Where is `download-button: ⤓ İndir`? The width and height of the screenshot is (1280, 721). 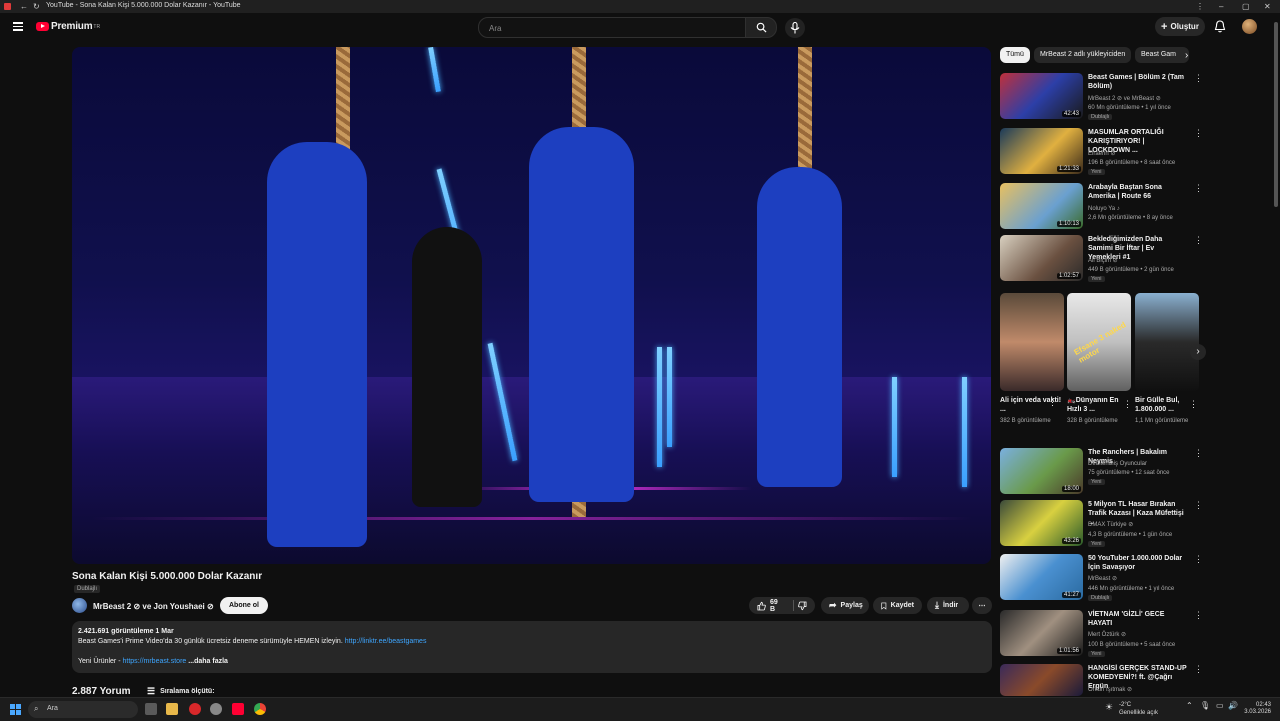
download-button: ⤓ İndir is located at coordinates (948, 605).